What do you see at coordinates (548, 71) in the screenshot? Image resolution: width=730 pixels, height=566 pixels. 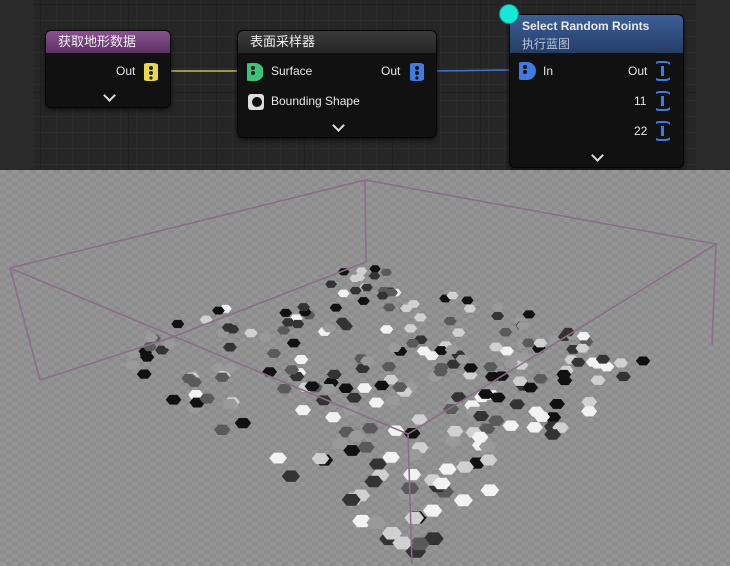 I see `in-pin-label: In` at bounding box center [548, 71].